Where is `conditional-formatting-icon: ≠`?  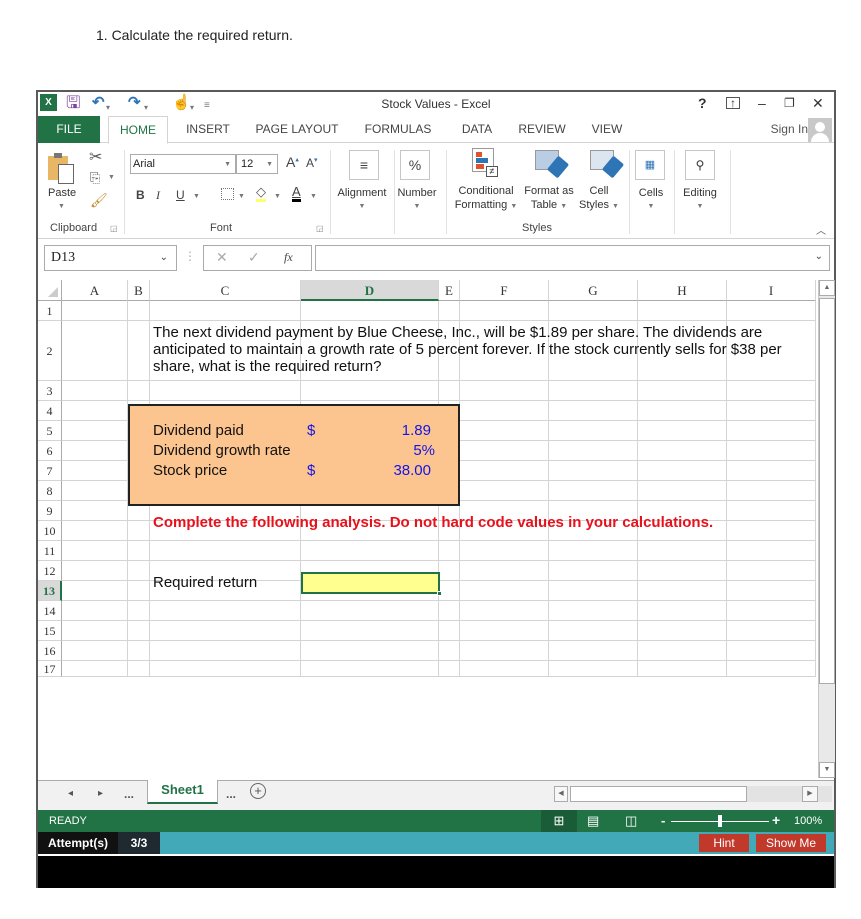
conditional-formatting-icon: ≠ is located at coordinates (486, 163).